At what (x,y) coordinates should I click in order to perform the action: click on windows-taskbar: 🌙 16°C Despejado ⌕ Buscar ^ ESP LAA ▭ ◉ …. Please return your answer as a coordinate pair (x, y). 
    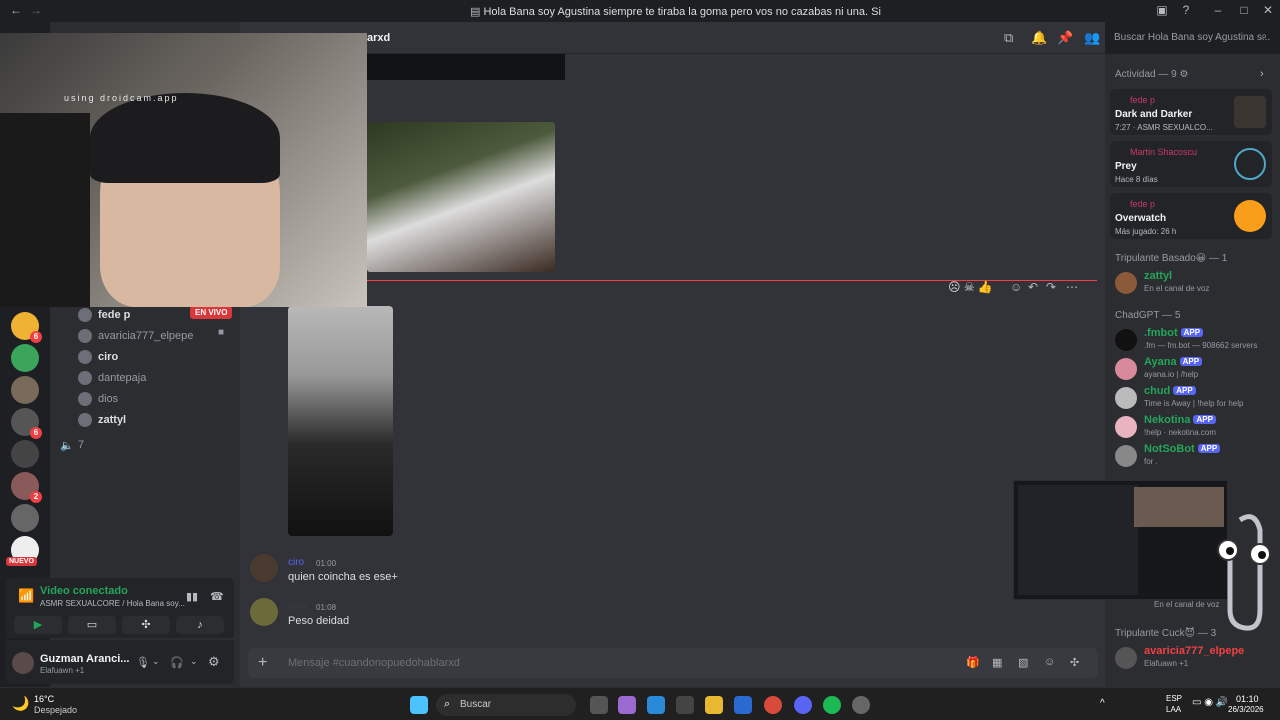
    Looking at the image, I should click on (640, 703).